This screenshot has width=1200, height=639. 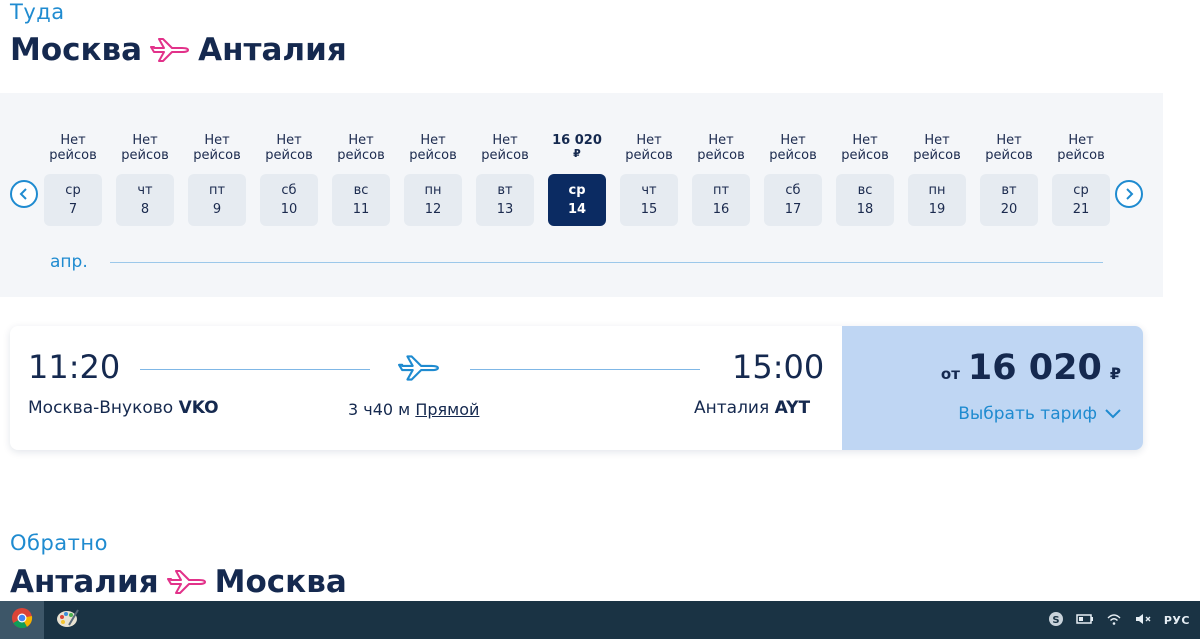 I want to click on day-date: 20, so click(x=1009, y=209).